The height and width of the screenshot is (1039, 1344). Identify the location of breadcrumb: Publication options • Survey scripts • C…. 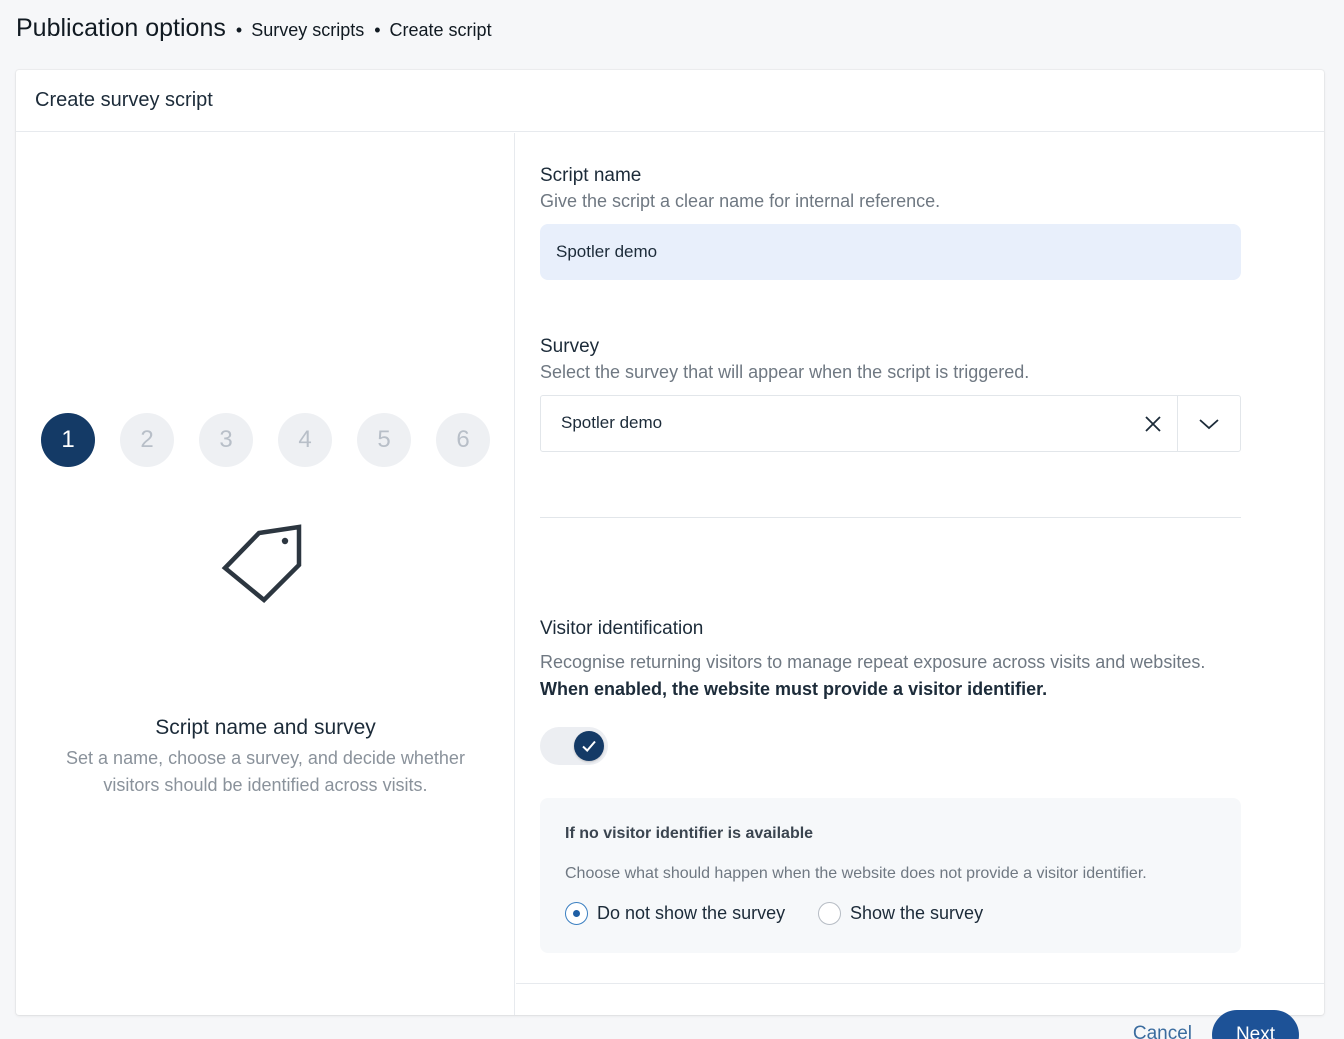
(254, 28).